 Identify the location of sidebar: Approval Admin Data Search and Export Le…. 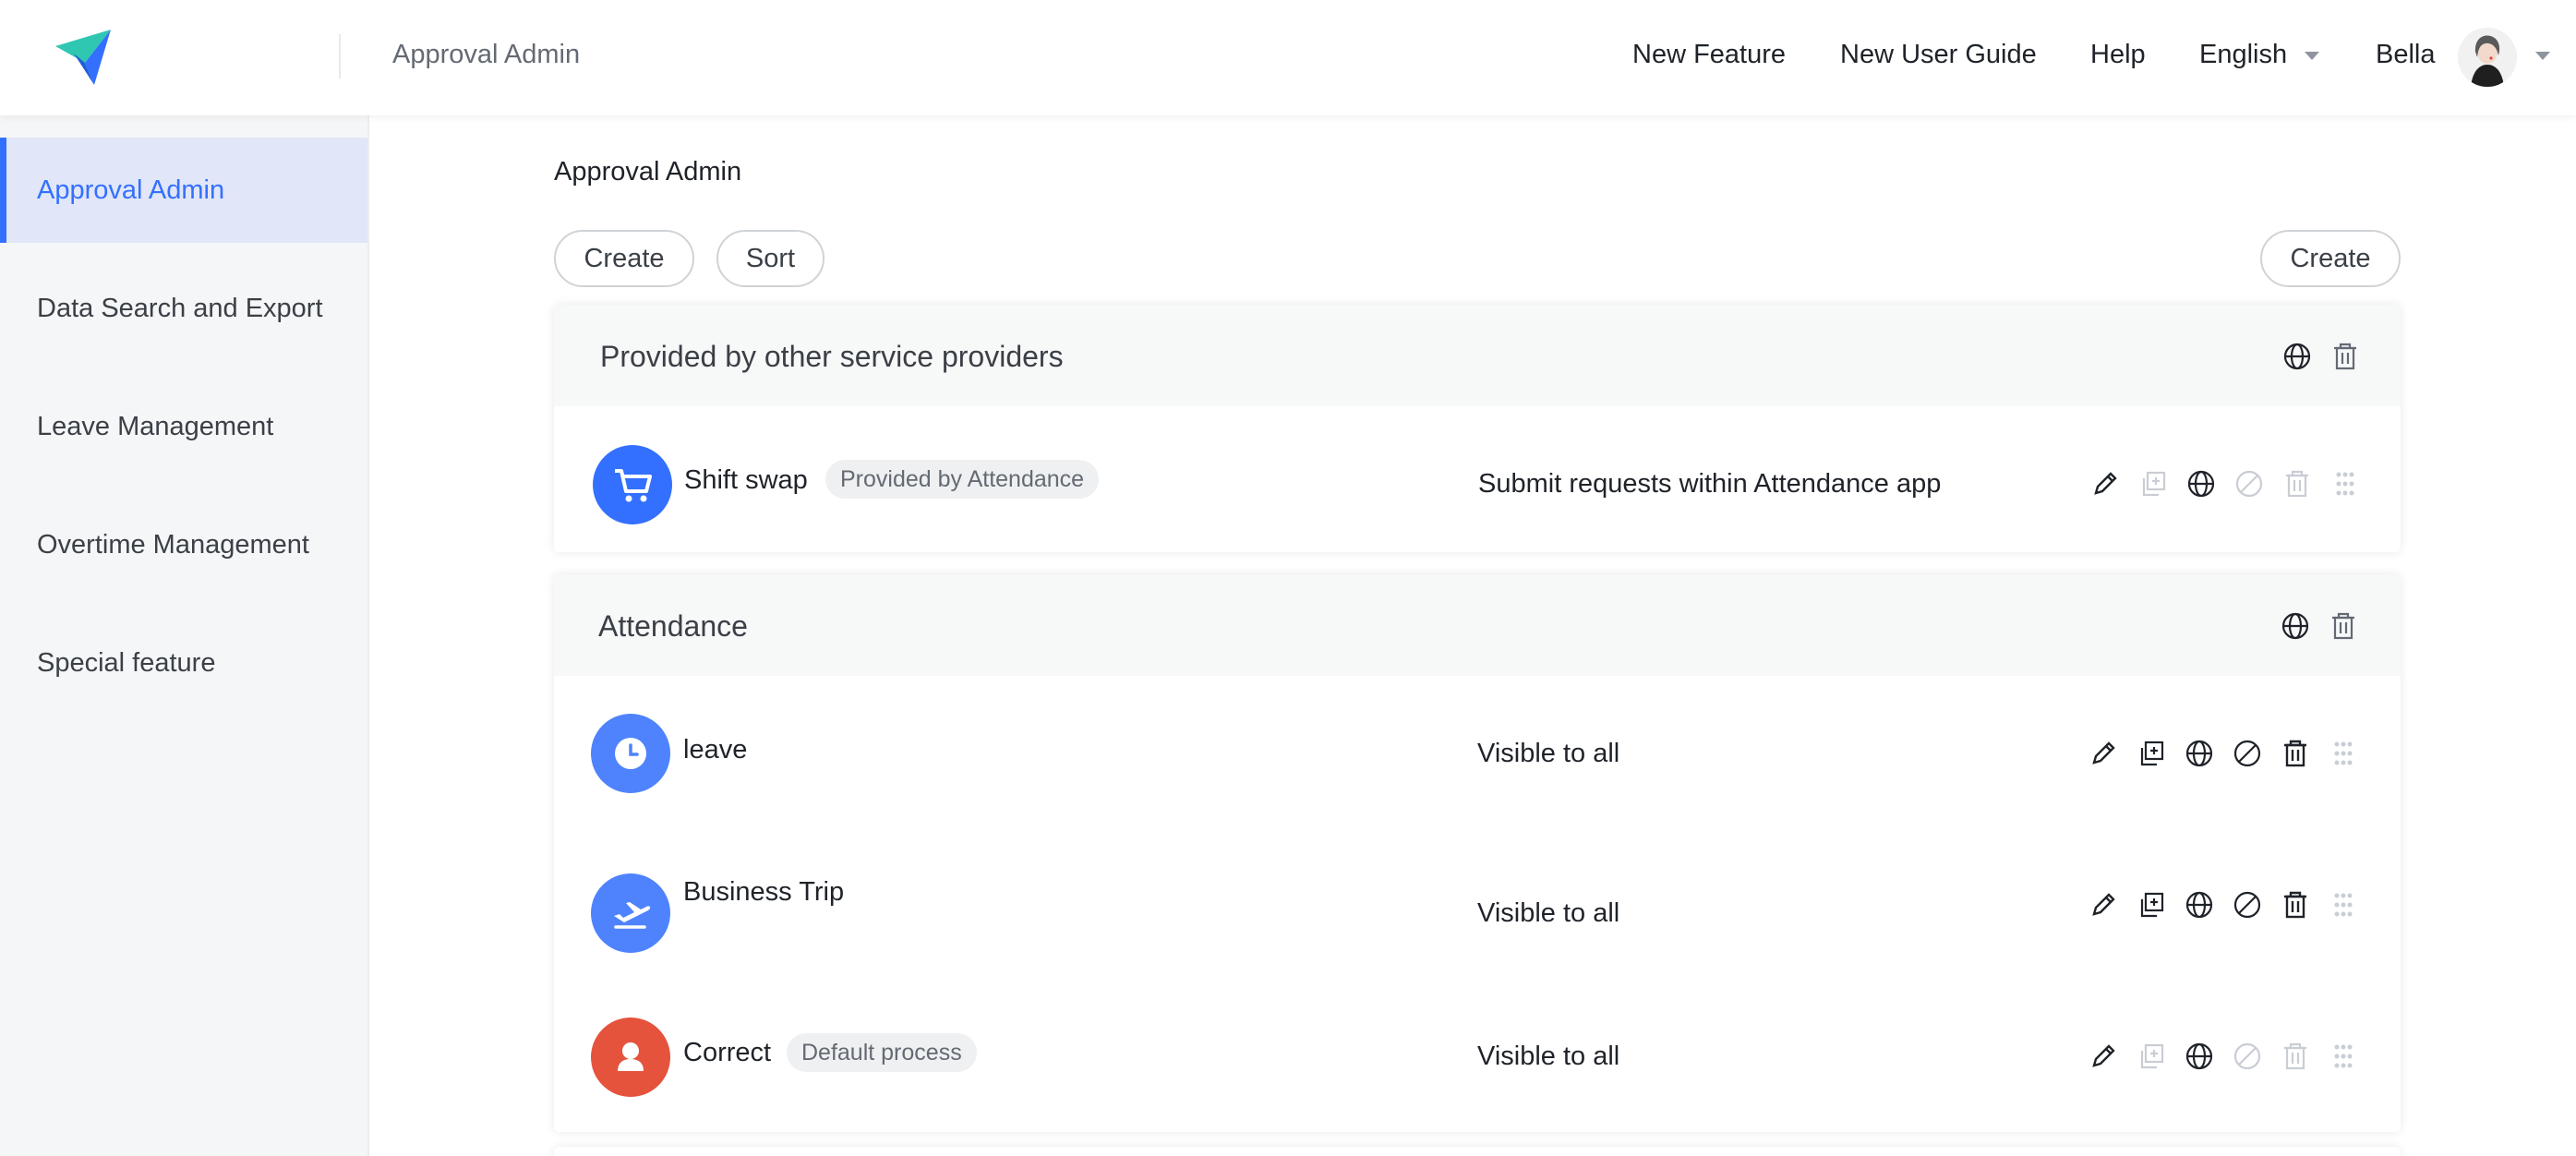
(184, 635).